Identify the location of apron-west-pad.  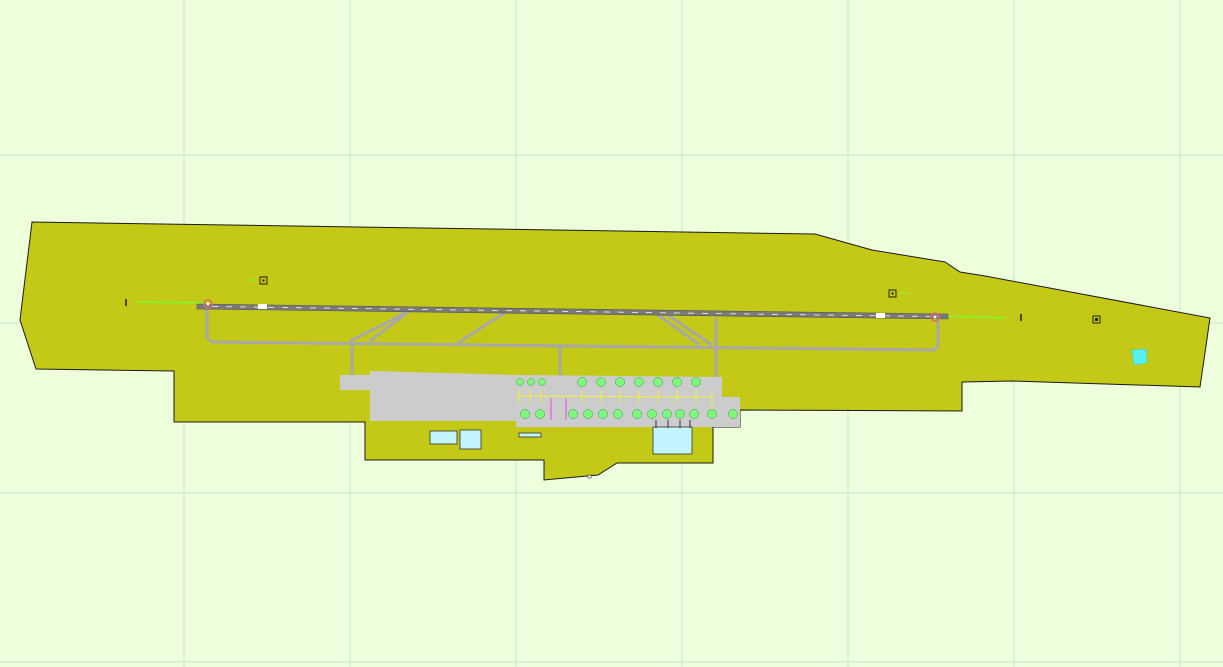
(355, 382).